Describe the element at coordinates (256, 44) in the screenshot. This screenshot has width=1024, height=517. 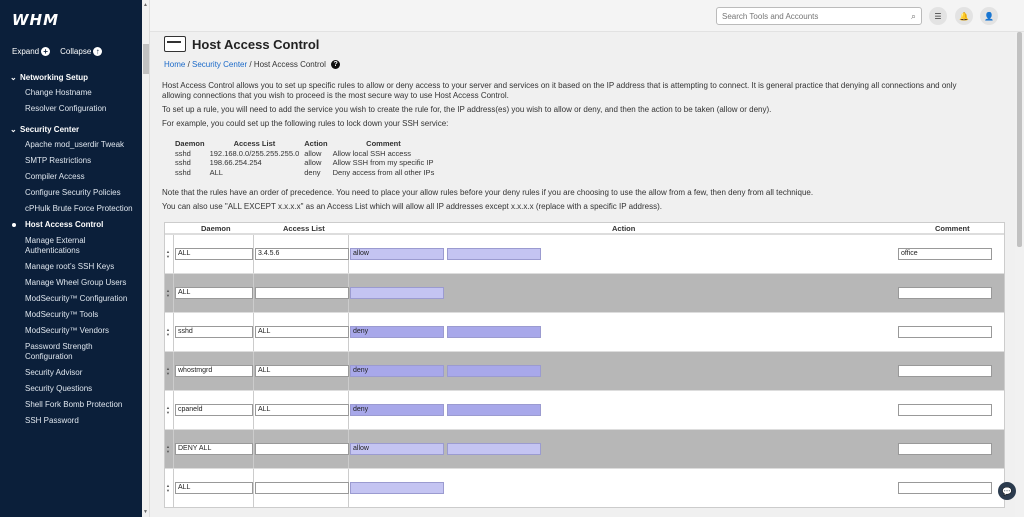
I see `page-title: Host Access Control` at that location.